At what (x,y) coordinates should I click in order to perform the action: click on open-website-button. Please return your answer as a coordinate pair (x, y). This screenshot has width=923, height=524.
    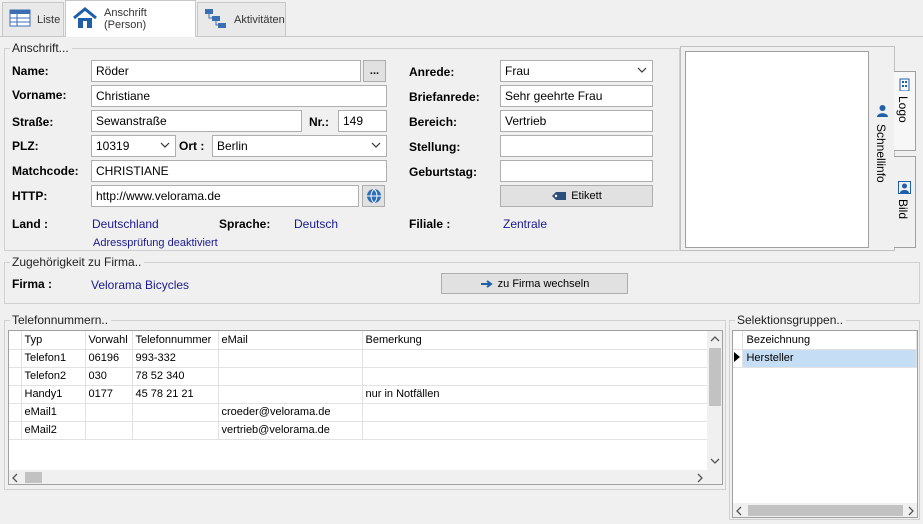
    Looking at the image, I should click on (373, 196).